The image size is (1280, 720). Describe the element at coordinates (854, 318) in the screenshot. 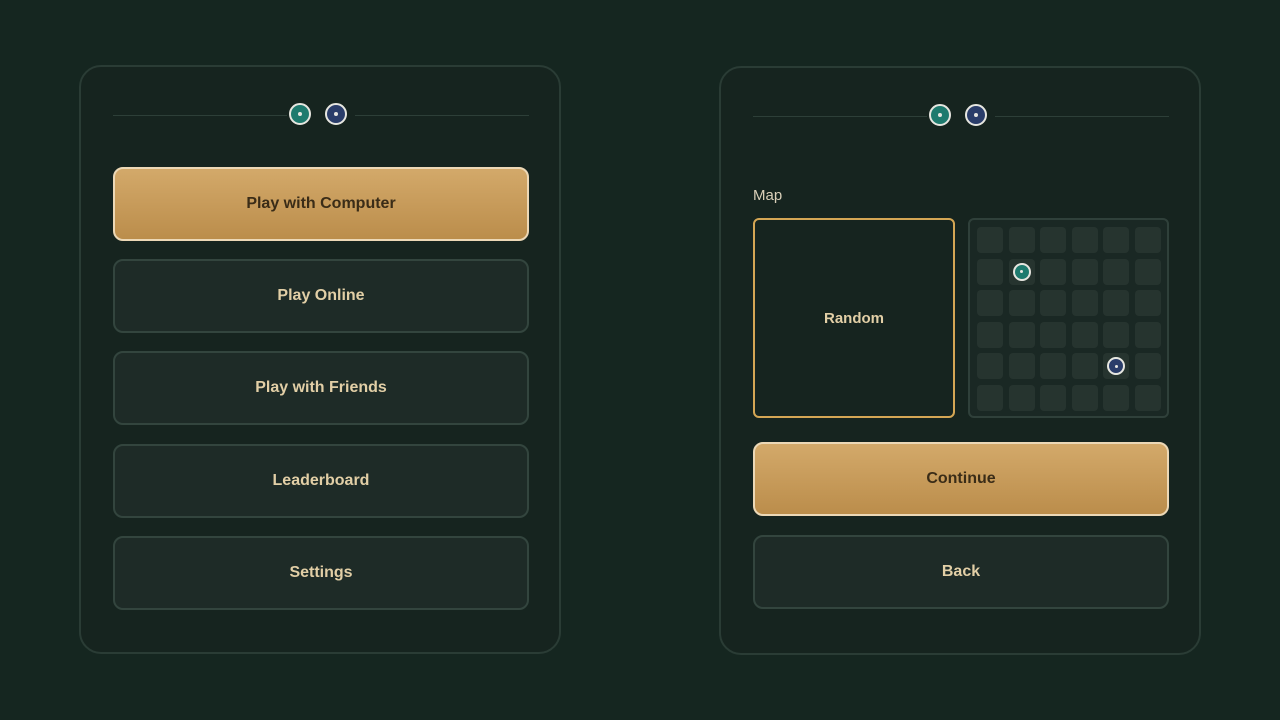

I see `random-map-option: Random` at that location.